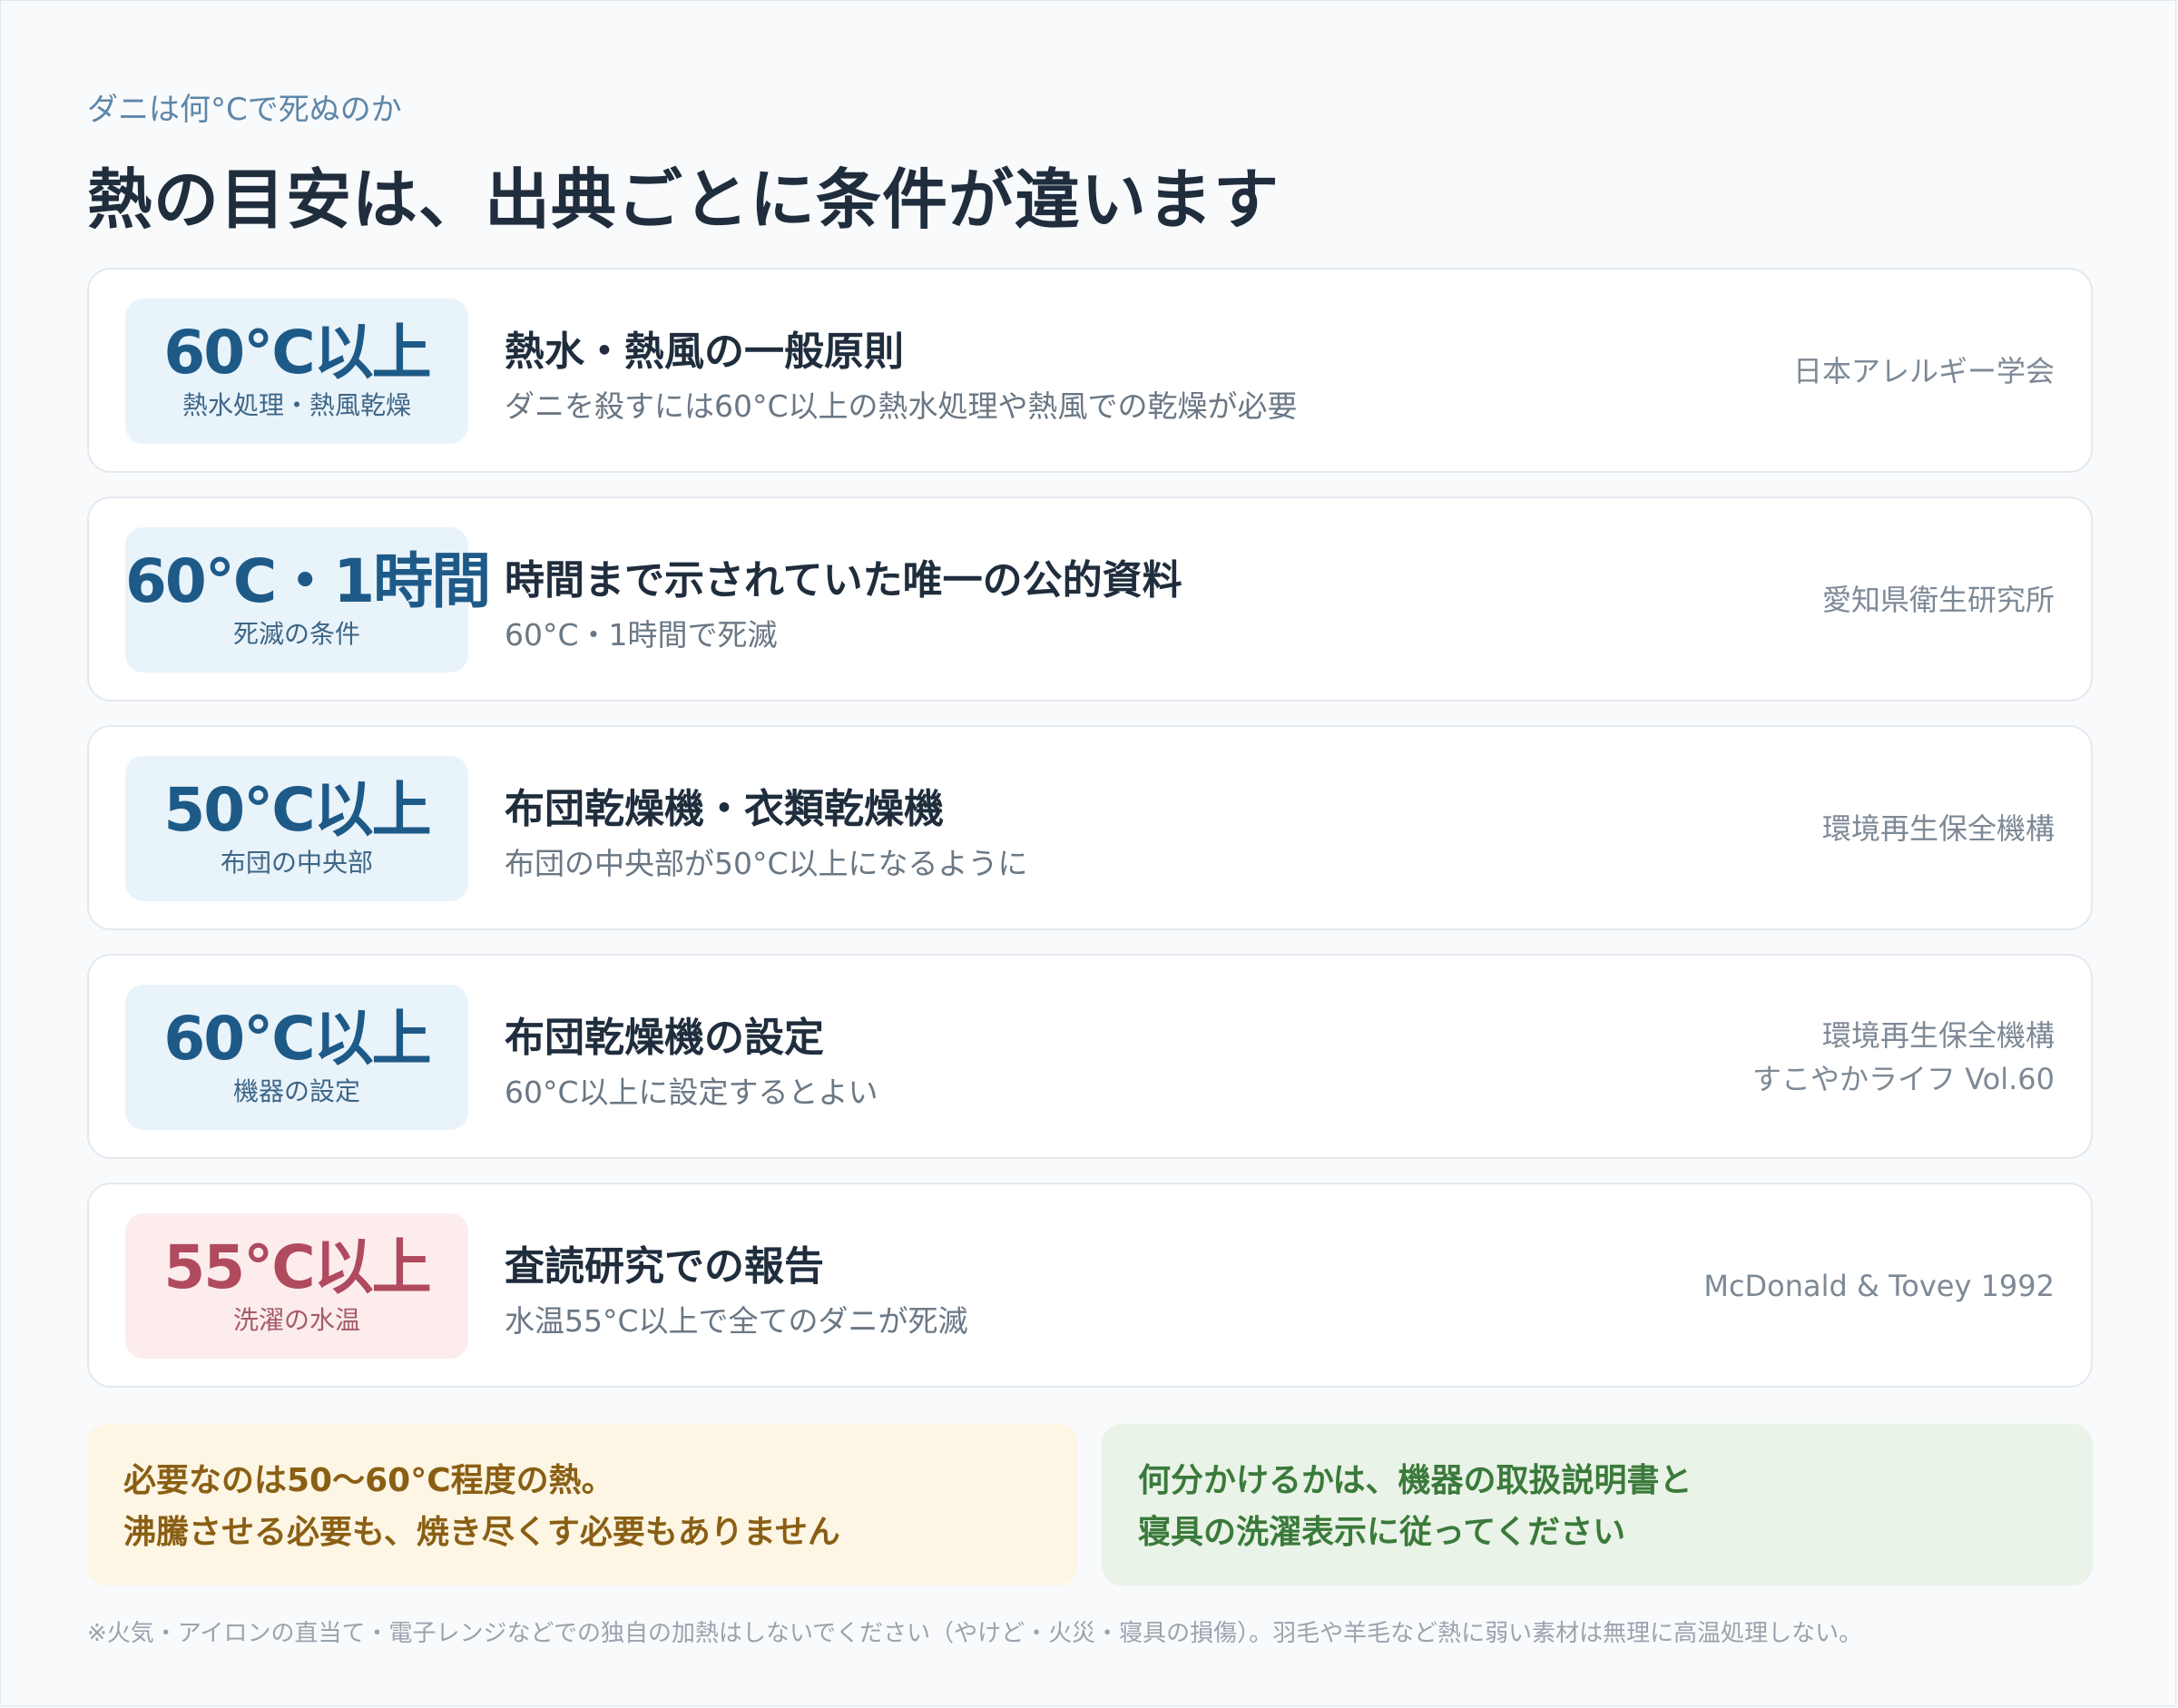 This screenshot has height=1708, width=2178. Describe the element at coordinates (296, 1091) in the screenshot. I see `temperature-label: 機器の設定` at that location.